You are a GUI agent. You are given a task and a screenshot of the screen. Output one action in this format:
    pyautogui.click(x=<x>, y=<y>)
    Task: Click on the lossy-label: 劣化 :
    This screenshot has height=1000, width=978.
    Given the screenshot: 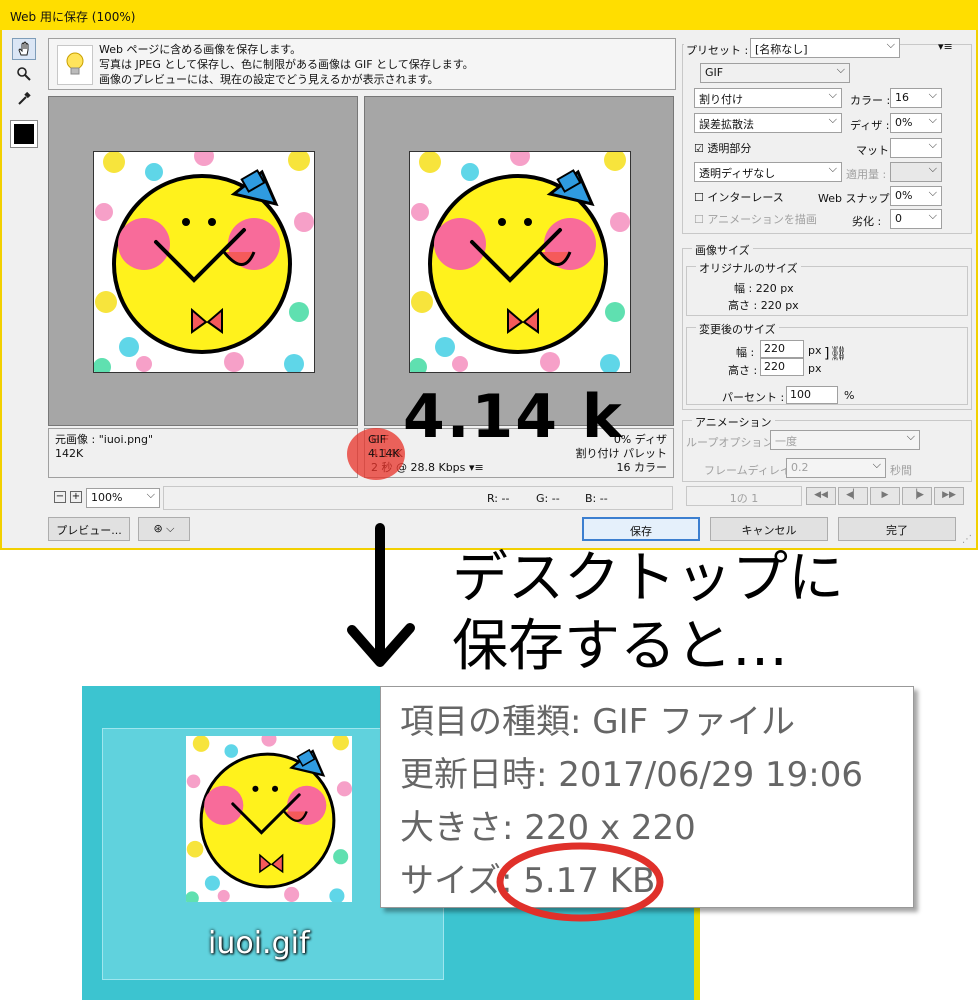 What is the action you would take?
    pyautogui.click(x=867, y=221)
    